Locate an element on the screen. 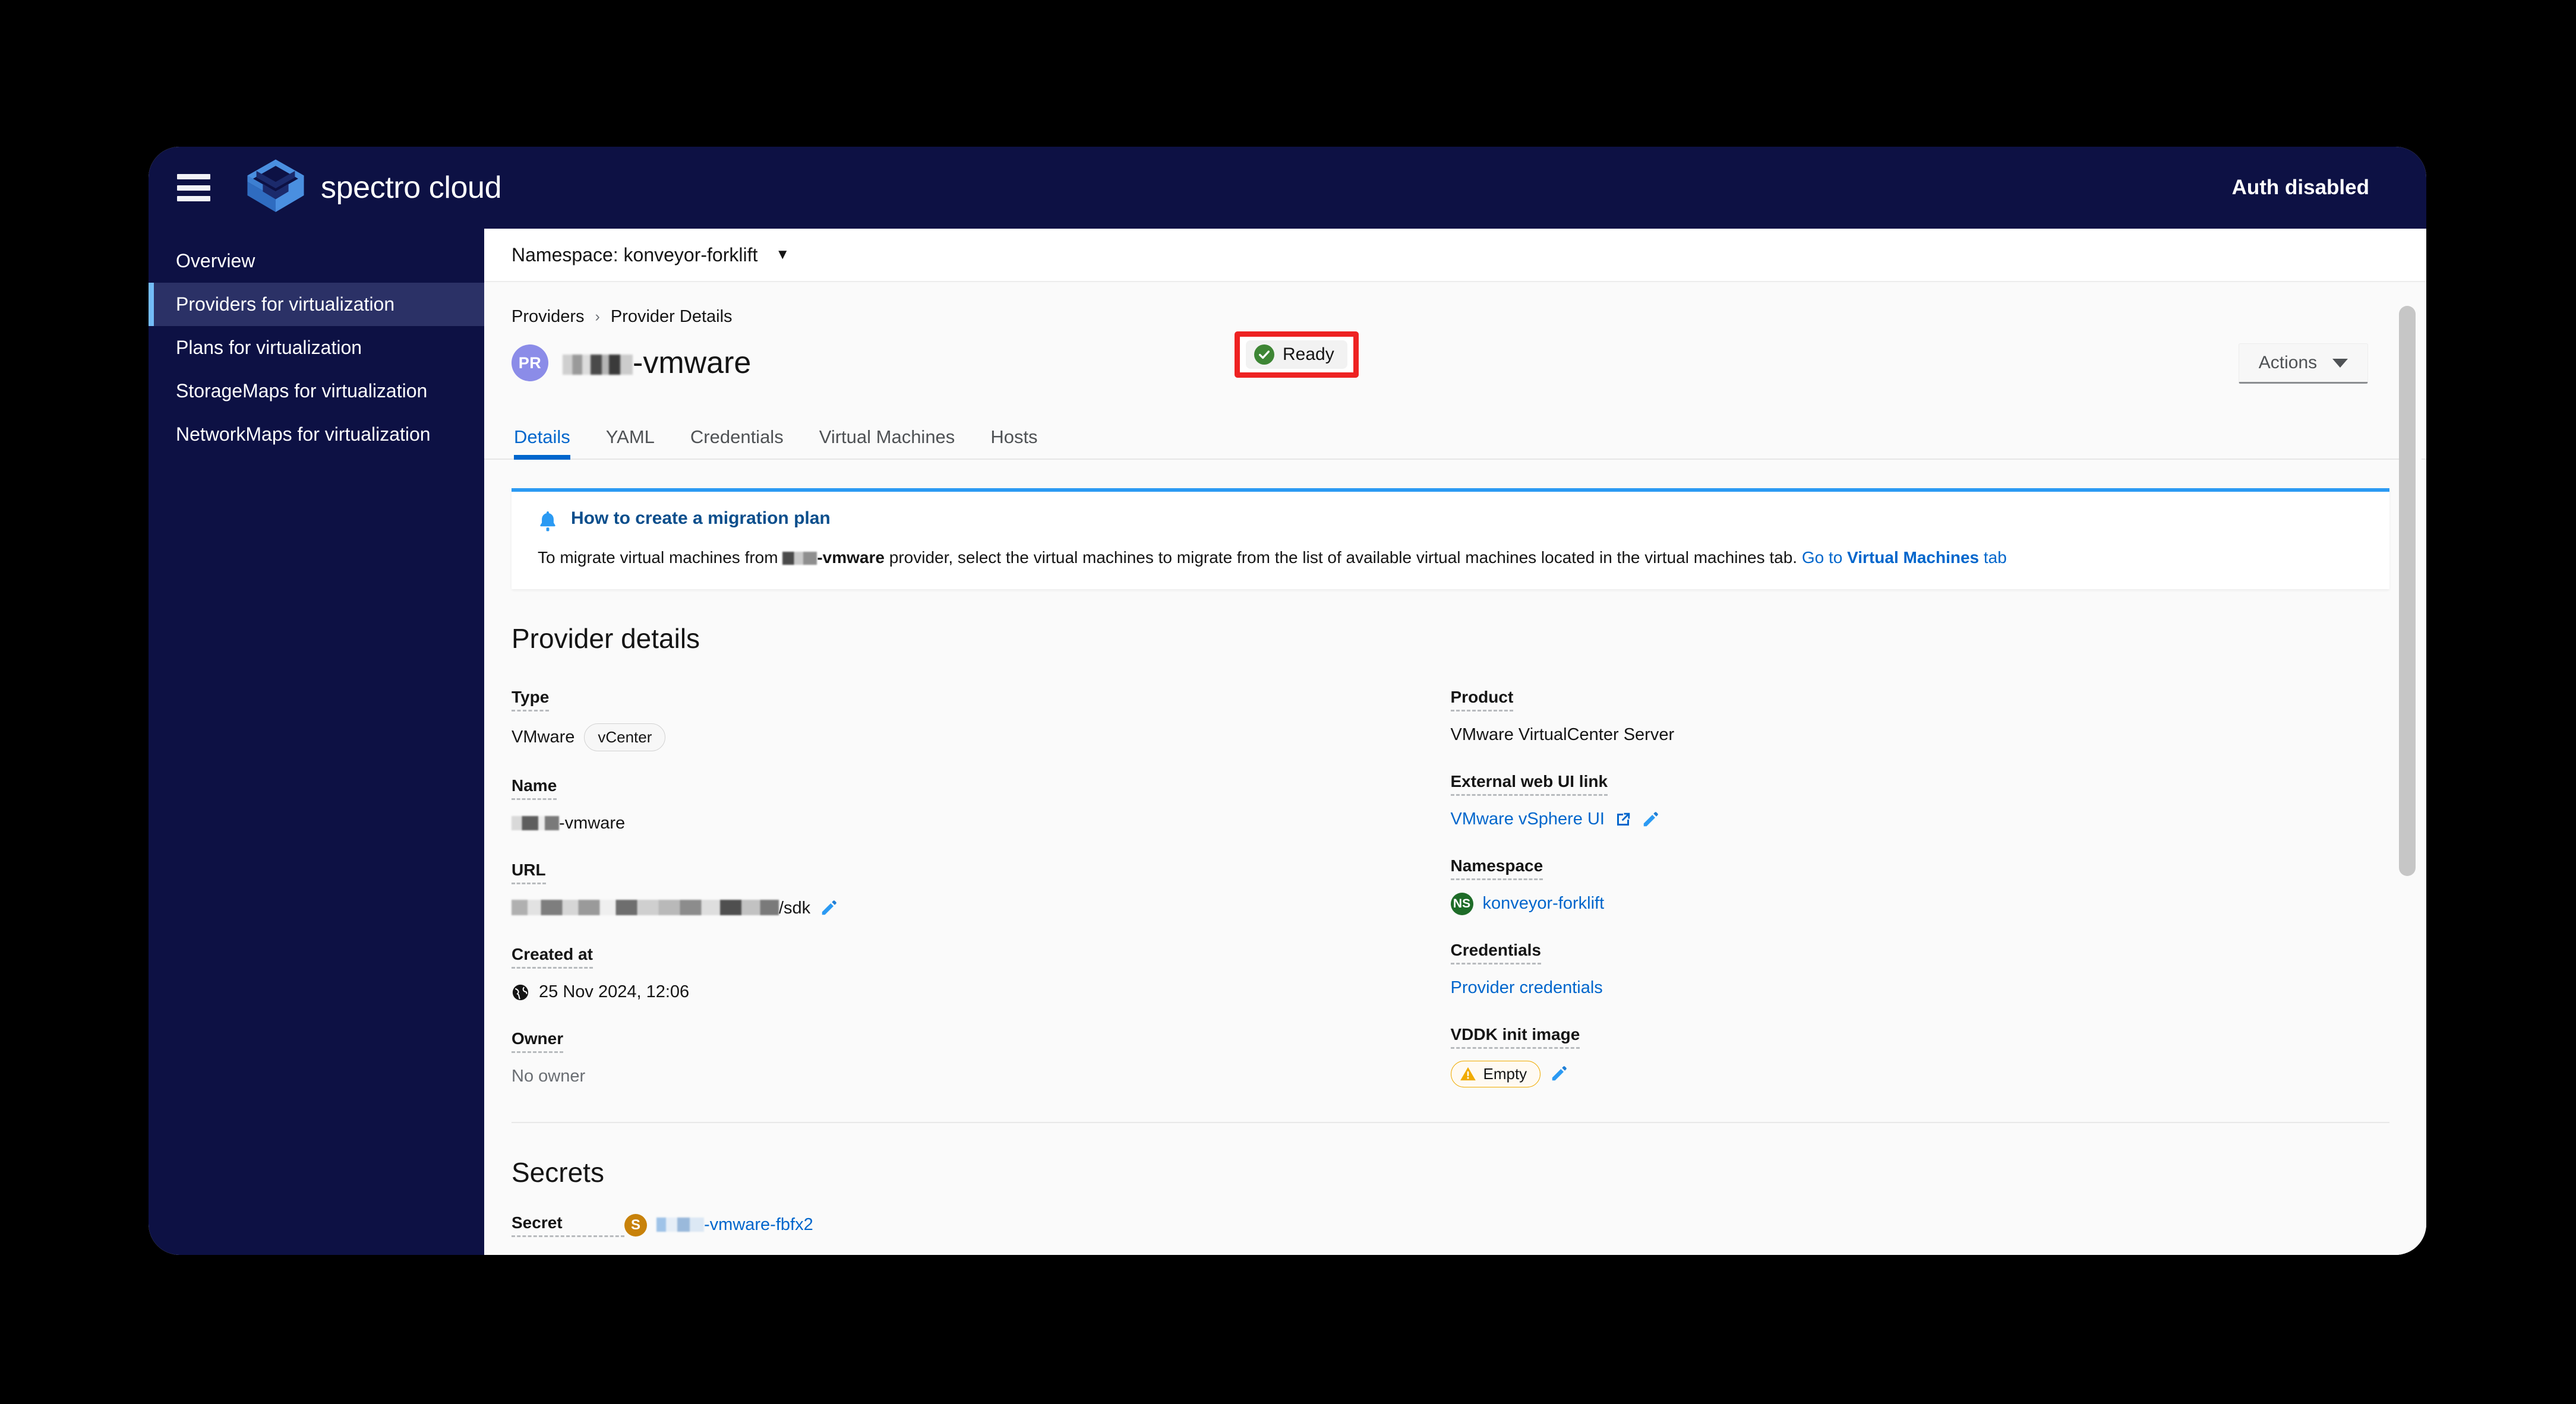 The image size is (2576, 1404). sidebar-item-label: Plans for virtualization is located at coordinates (269, 347).